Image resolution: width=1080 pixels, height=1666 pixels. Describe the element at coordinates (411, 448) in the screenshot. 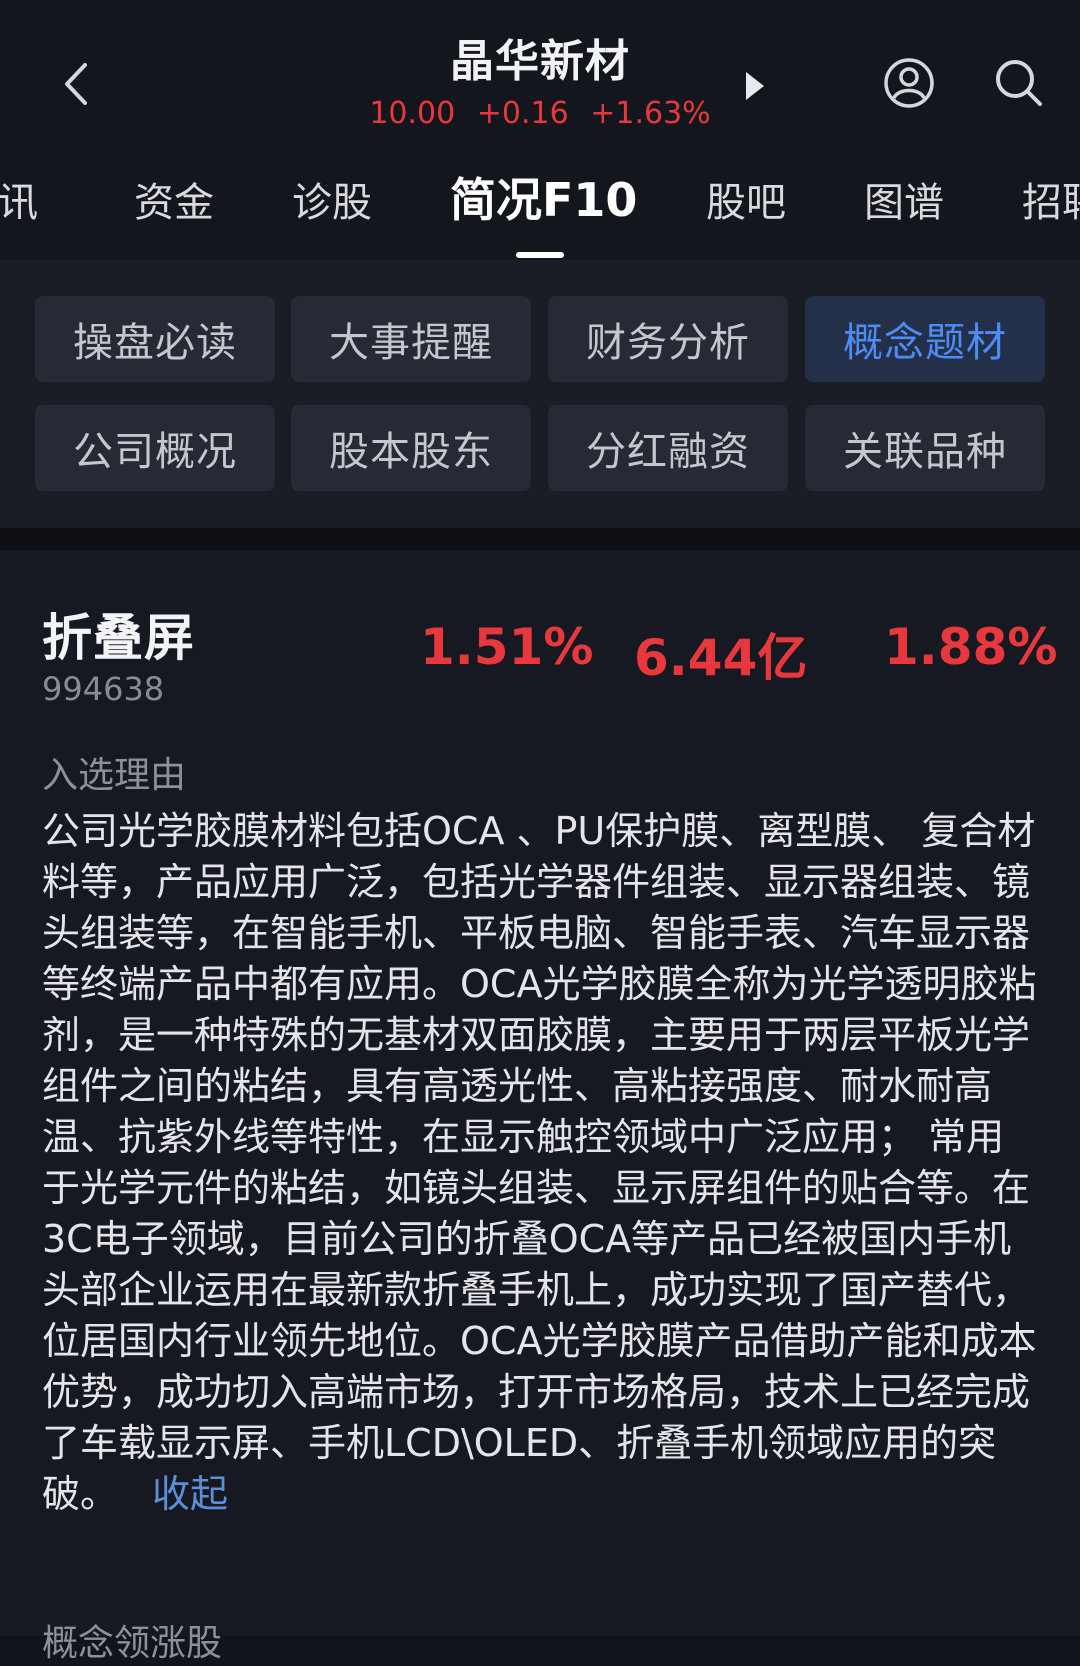

I see `section-shareholders: 股本股东` at that location.